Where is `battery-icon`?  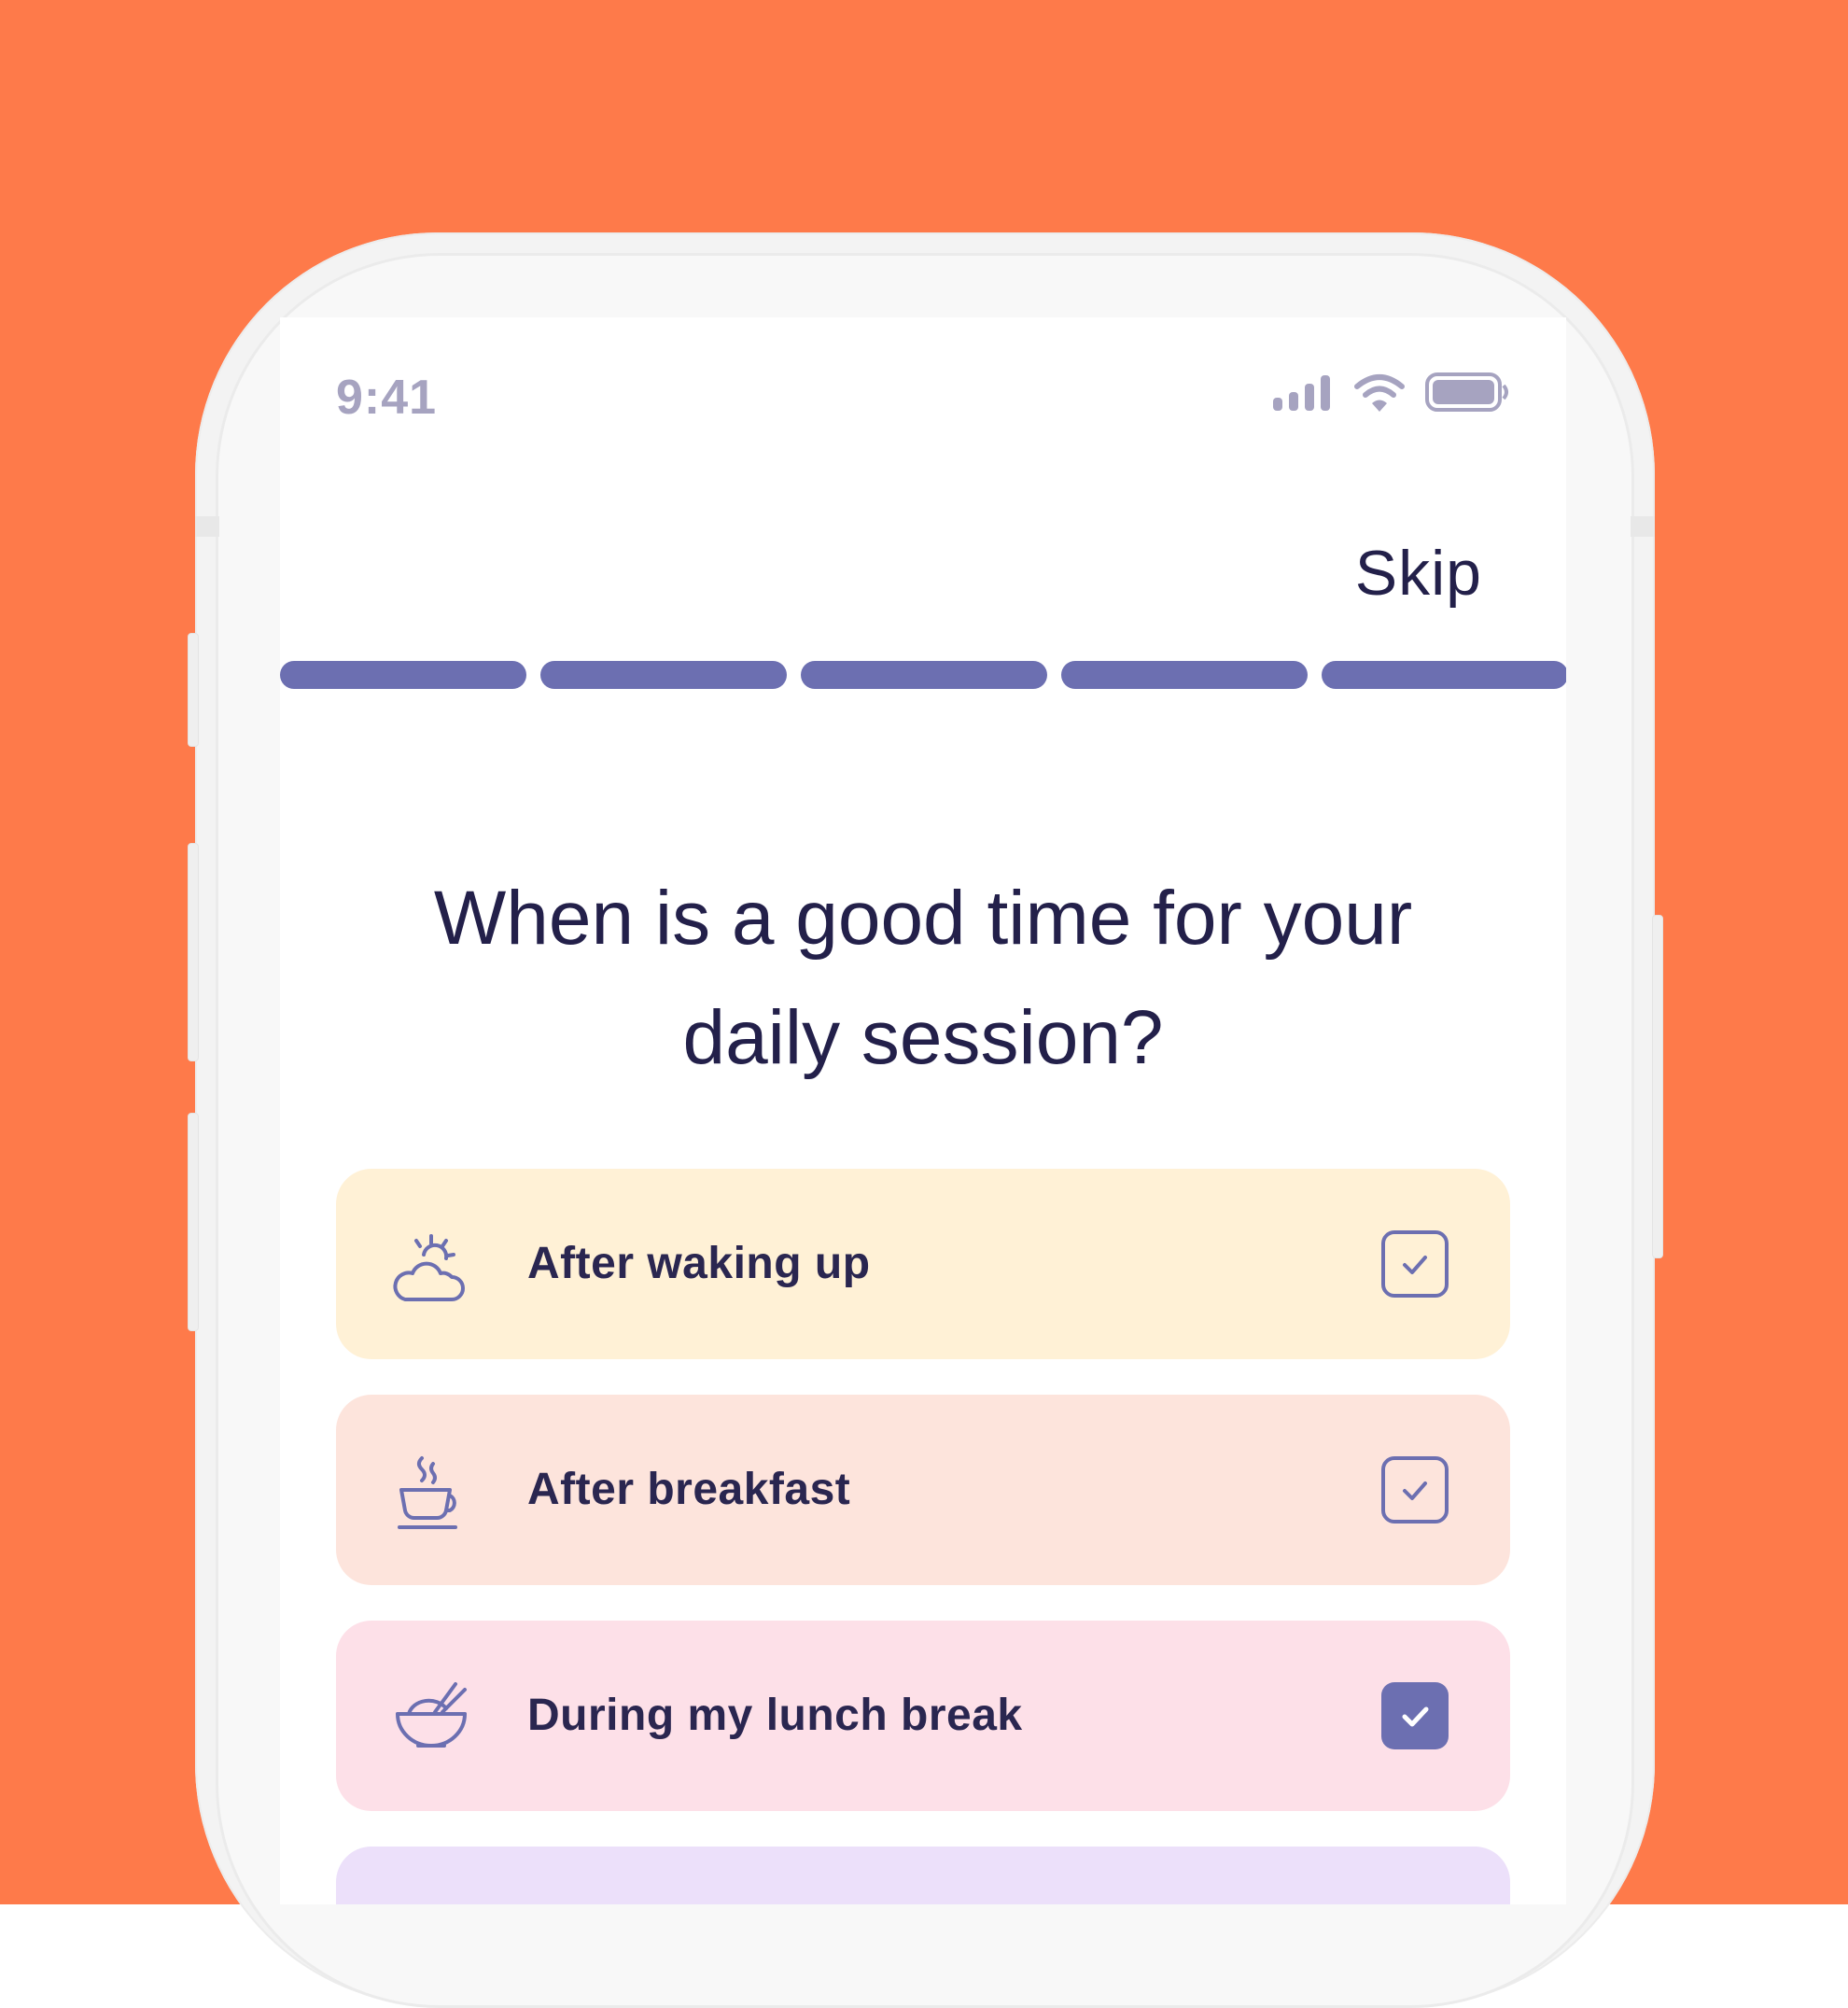 battery-icon is located at coordinates (1466, 392).